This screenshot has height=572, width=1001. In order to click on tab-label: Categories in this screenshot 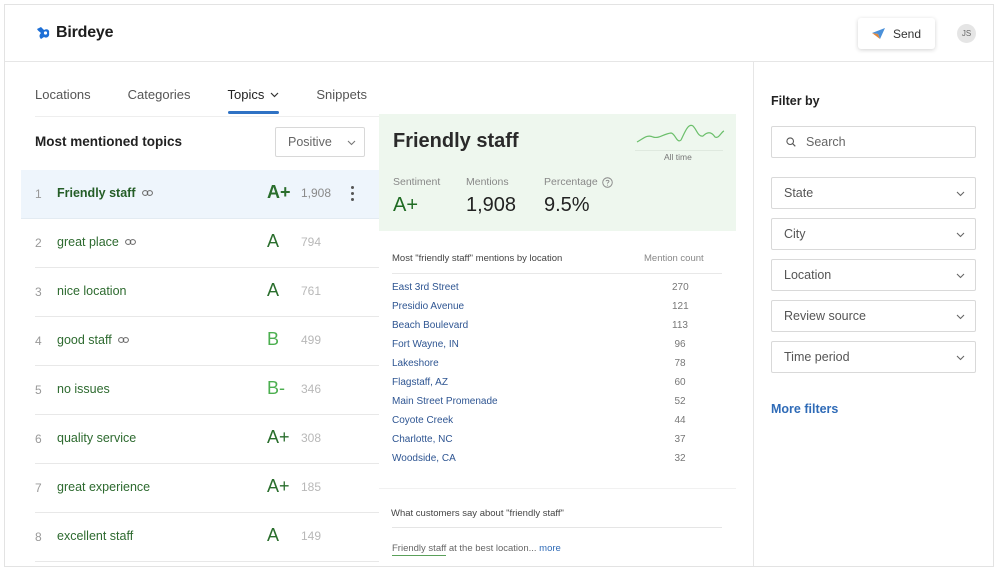, I will do `click(159, 94)`.